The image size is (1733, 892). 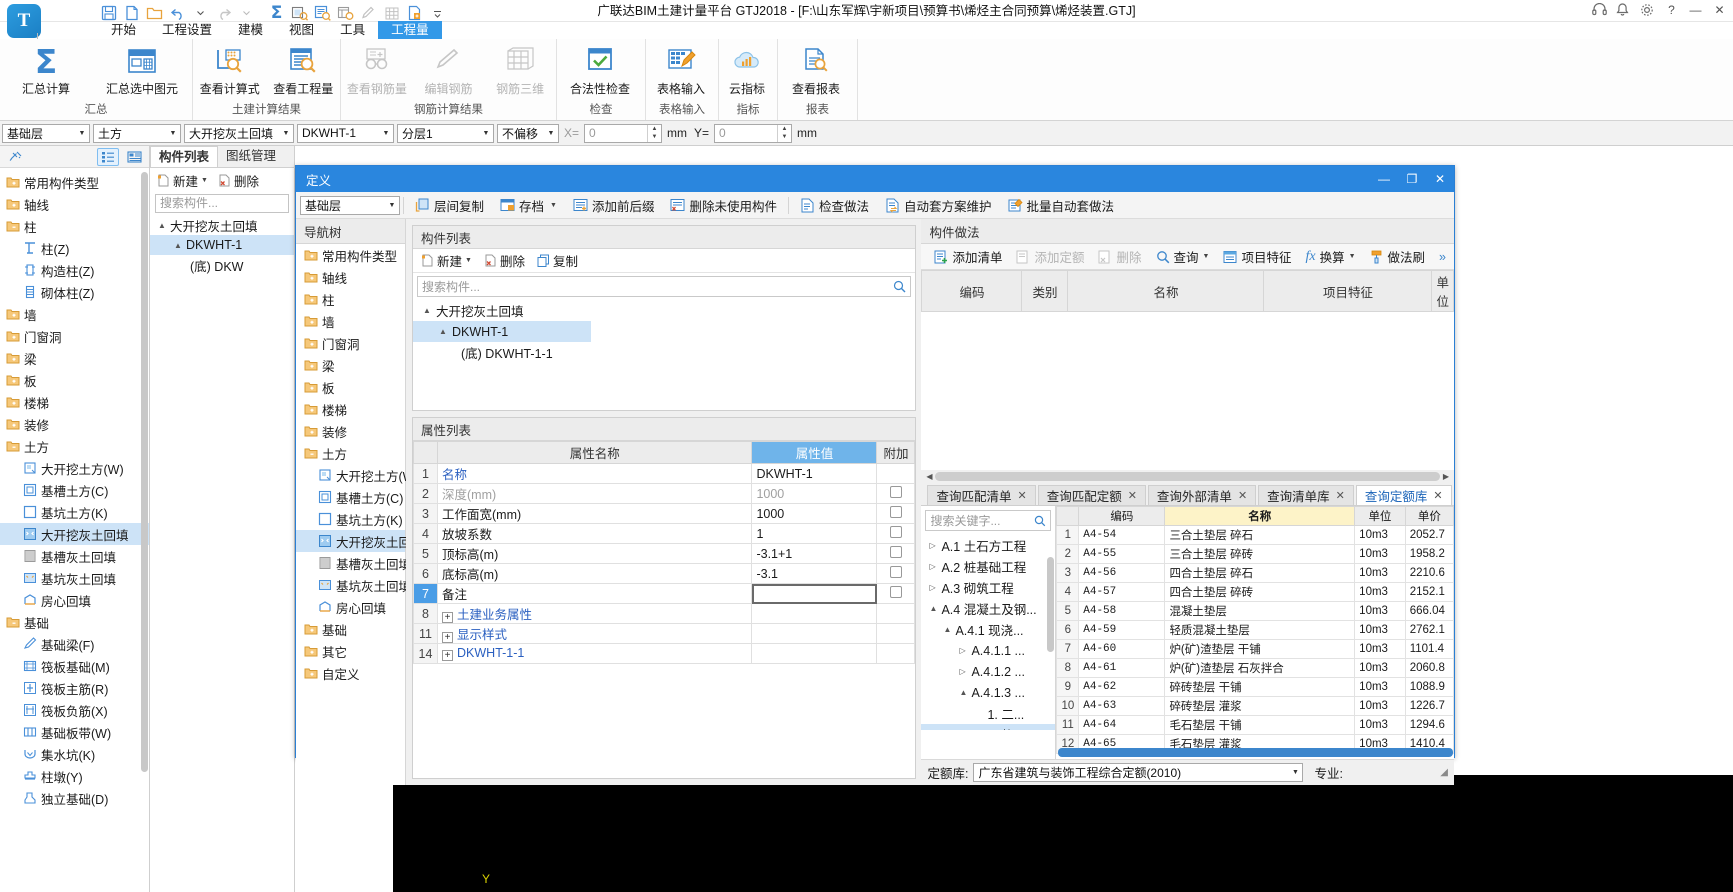 I want to click on quota-row: 3 A4-56 四合土垫层 碎石 10m3 2210.6, so click(x=1255, y=573).